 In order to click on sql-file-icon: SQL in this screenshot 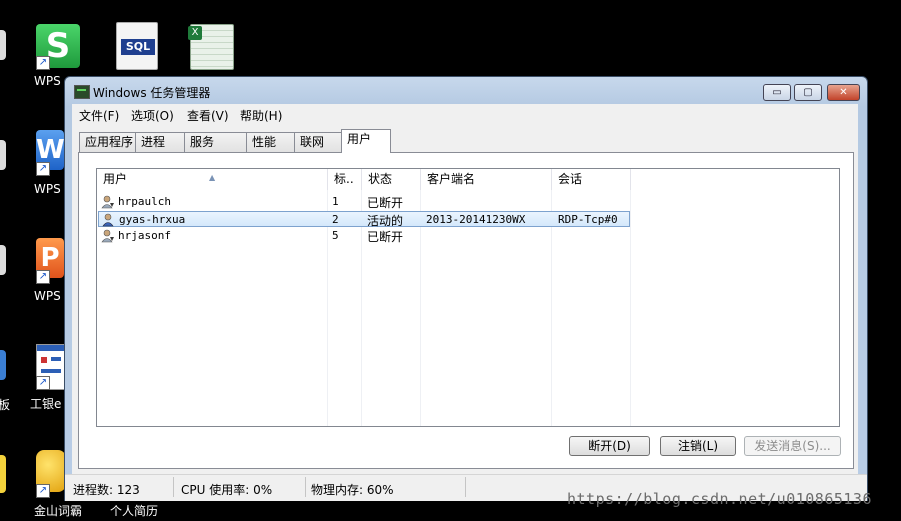, I will do `click(139, 45)`.